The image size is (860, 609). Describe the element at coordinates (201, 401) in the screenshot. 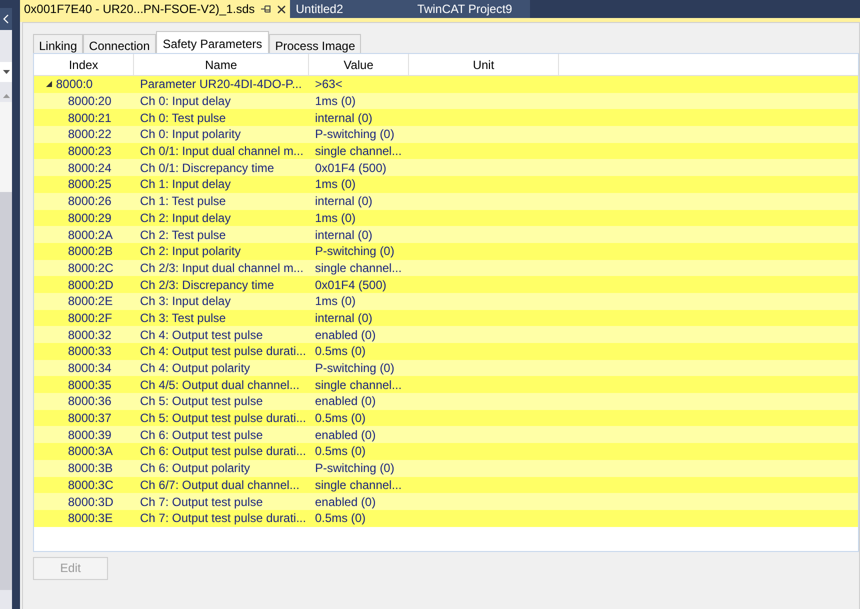

I see `table-cell-text: Ch 5: Output test pulse` at that location.